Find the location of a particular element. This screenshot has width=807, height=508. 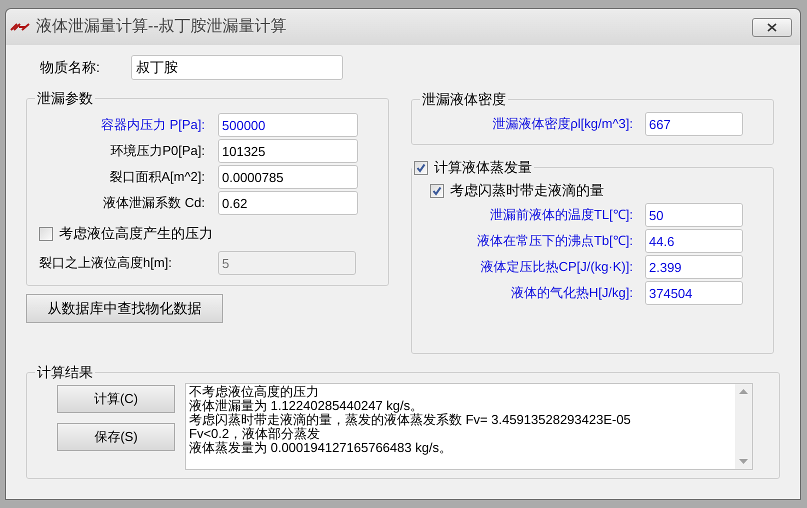

field-label: 泄漏前液体的温度TL[℃]: is located at coordinates (560, 215).